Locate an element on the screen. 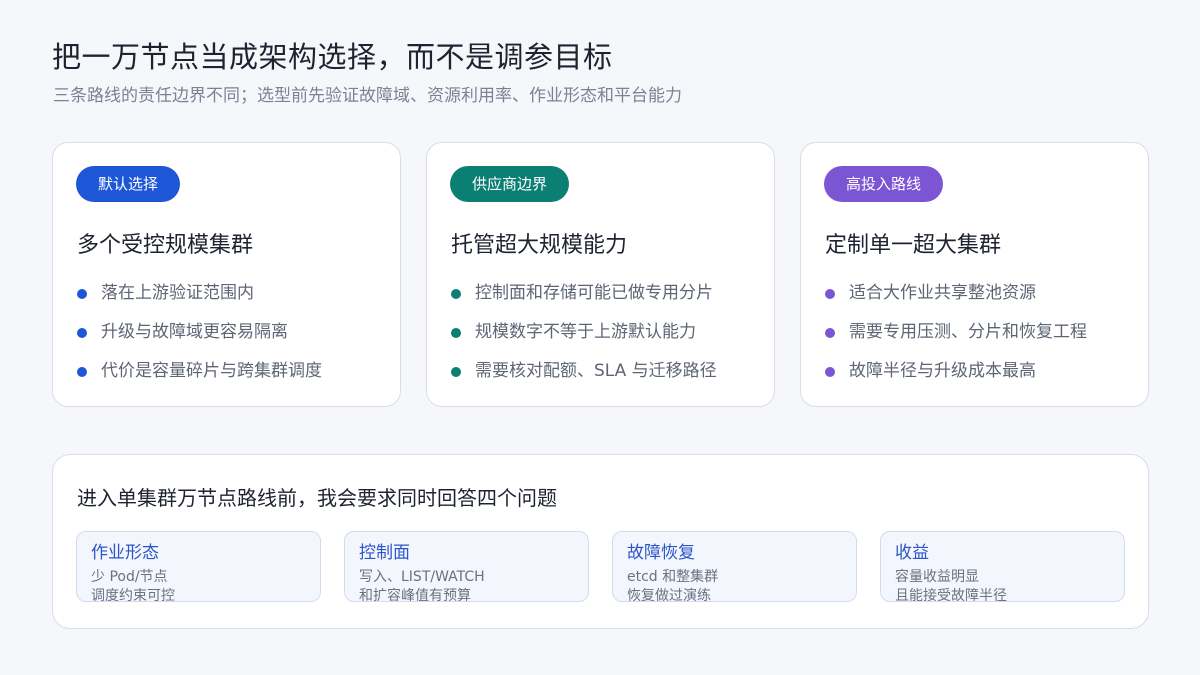  question-card-recovery: 故障恢复 etcd 和整集群 恢复做过演练 is located at coordinates (734, 566).